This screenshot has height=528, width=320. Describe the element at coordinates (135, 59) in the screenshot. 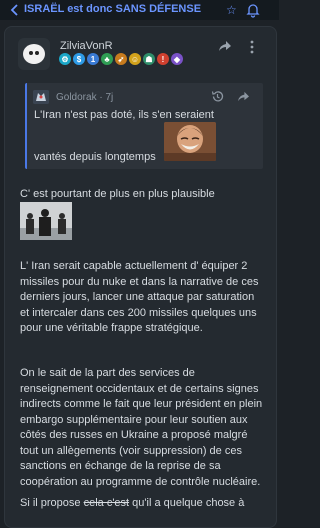

I see `smiley-badge-icon: ☺` at that location.